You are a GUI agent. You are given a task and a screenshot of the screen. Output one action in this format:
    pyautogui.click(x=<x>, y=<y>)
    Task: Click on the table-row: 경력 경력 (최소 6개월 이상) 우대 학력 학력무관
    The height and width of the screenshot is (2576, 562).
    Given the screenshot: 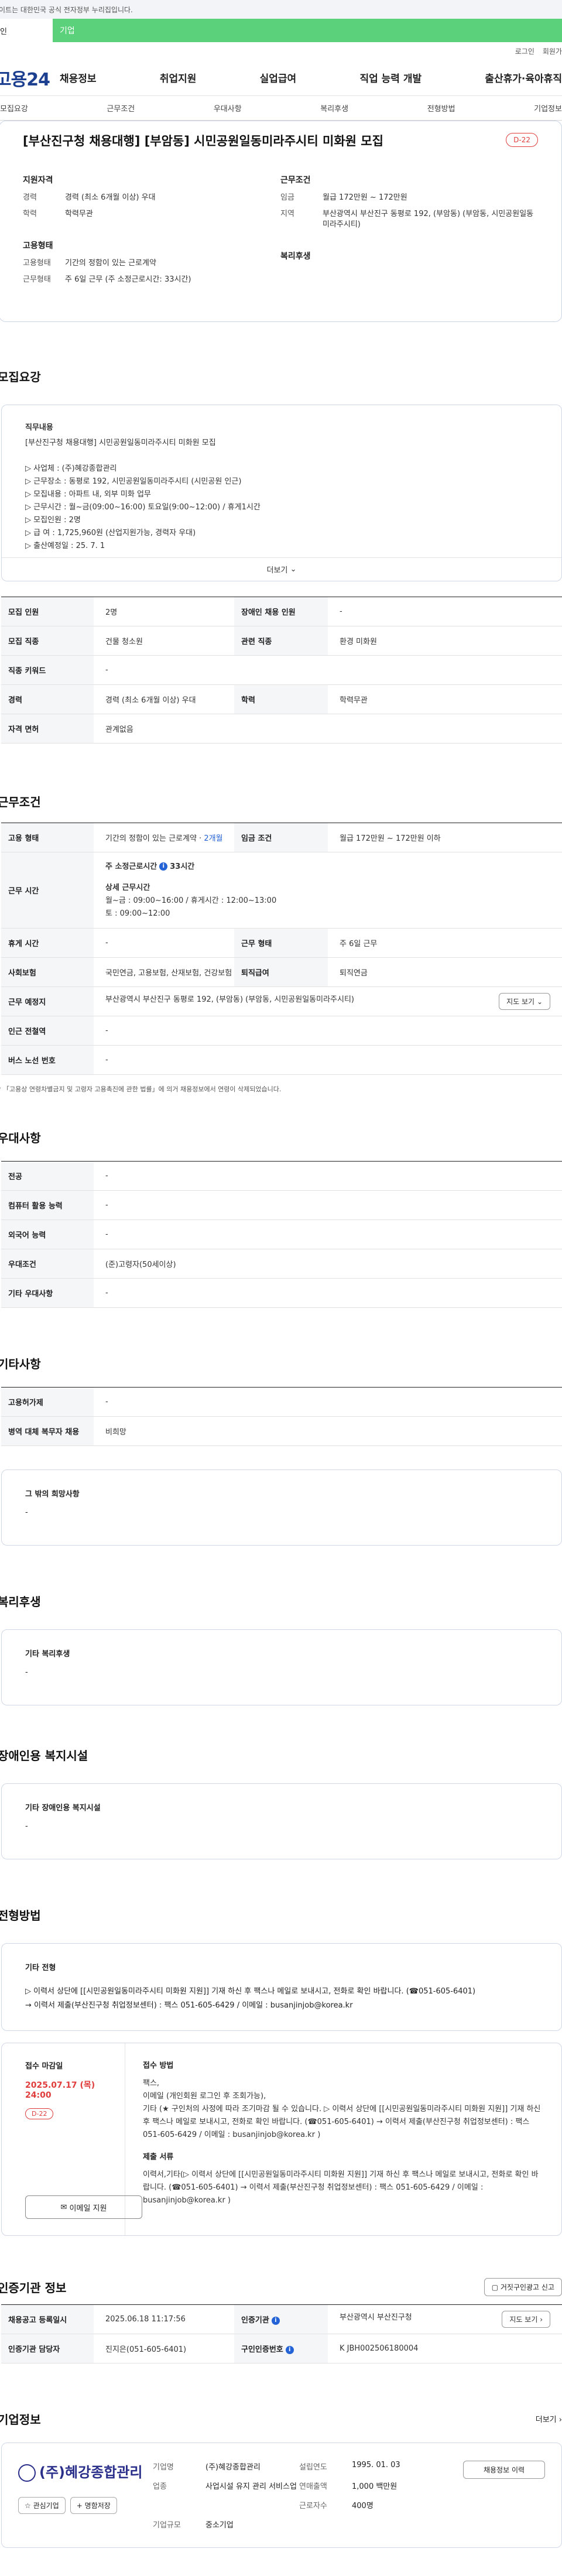 What is the action you would take?
    pyautogui.click(x=281, y=699)
    